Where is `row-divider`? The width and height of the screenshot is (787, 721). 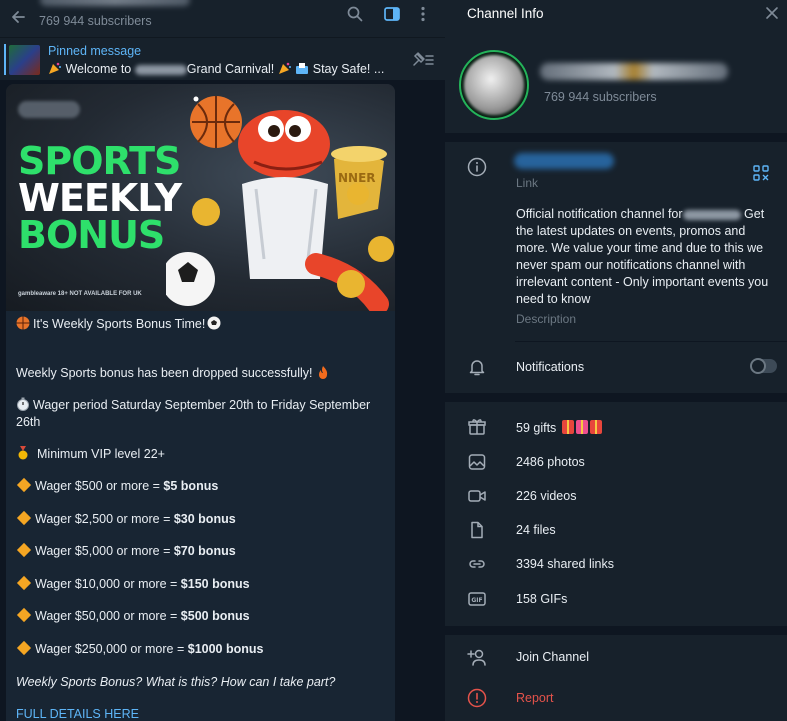
row-divider is located at coordinates (651, 341).